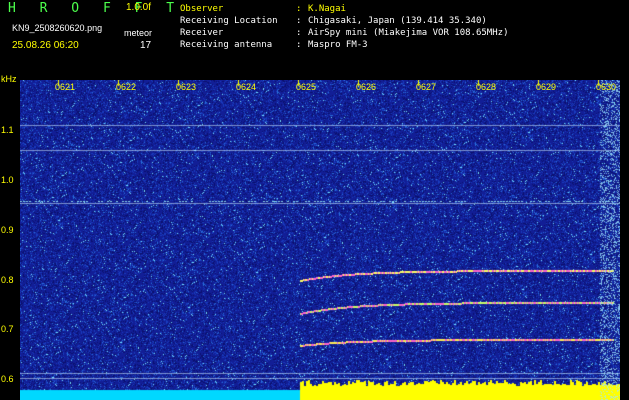 The height and width of the screenshot is (400, 629). What do you see at coordinates (366, 87) in the screenshot?
I see `x-tick: 0626` at bounding box center [366, 87].